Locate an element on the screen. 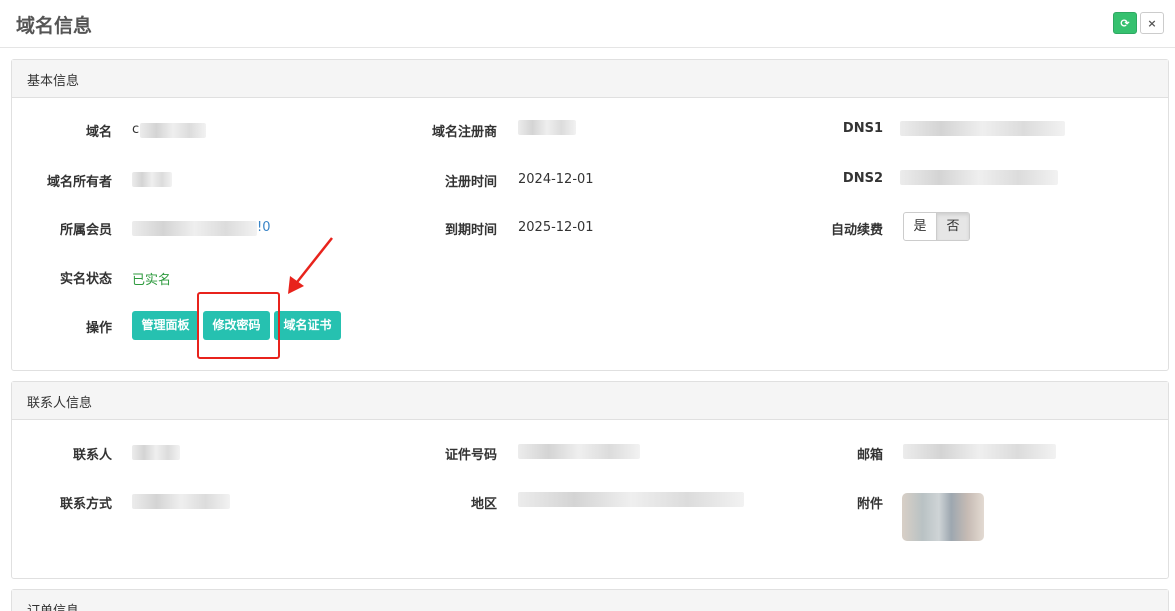 The height and width of the screenshot is (611, 1175). highlight-box is located at coordinates (238, 325).